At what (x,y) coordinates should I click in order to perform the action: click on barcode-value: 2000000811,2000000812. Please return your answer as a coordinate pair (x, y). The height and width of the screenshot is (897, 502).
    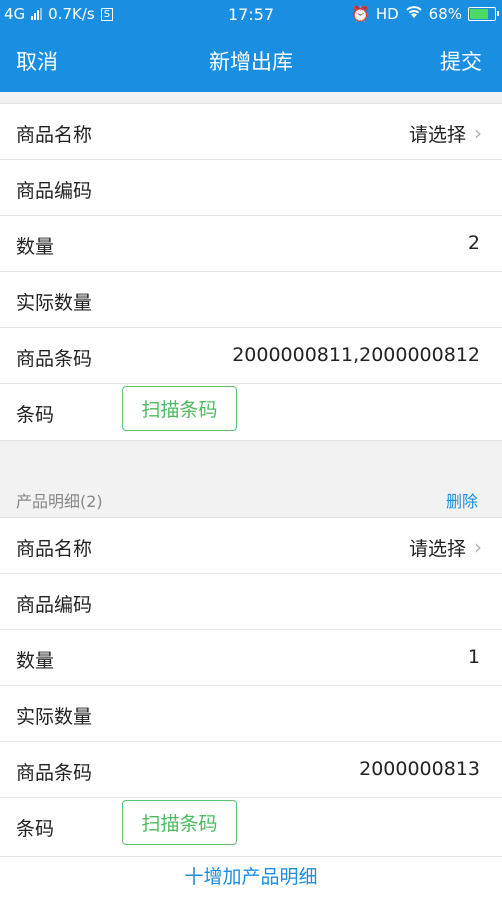
    Looking at the image, I should click on (356, 355).